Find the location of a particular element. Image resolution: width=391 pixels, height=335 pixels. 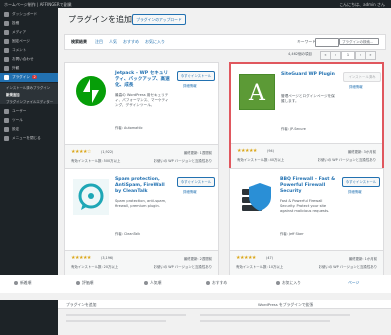

submenu-installed-plugins: インストール済みプラグイン is located at coordinates (29, 86).